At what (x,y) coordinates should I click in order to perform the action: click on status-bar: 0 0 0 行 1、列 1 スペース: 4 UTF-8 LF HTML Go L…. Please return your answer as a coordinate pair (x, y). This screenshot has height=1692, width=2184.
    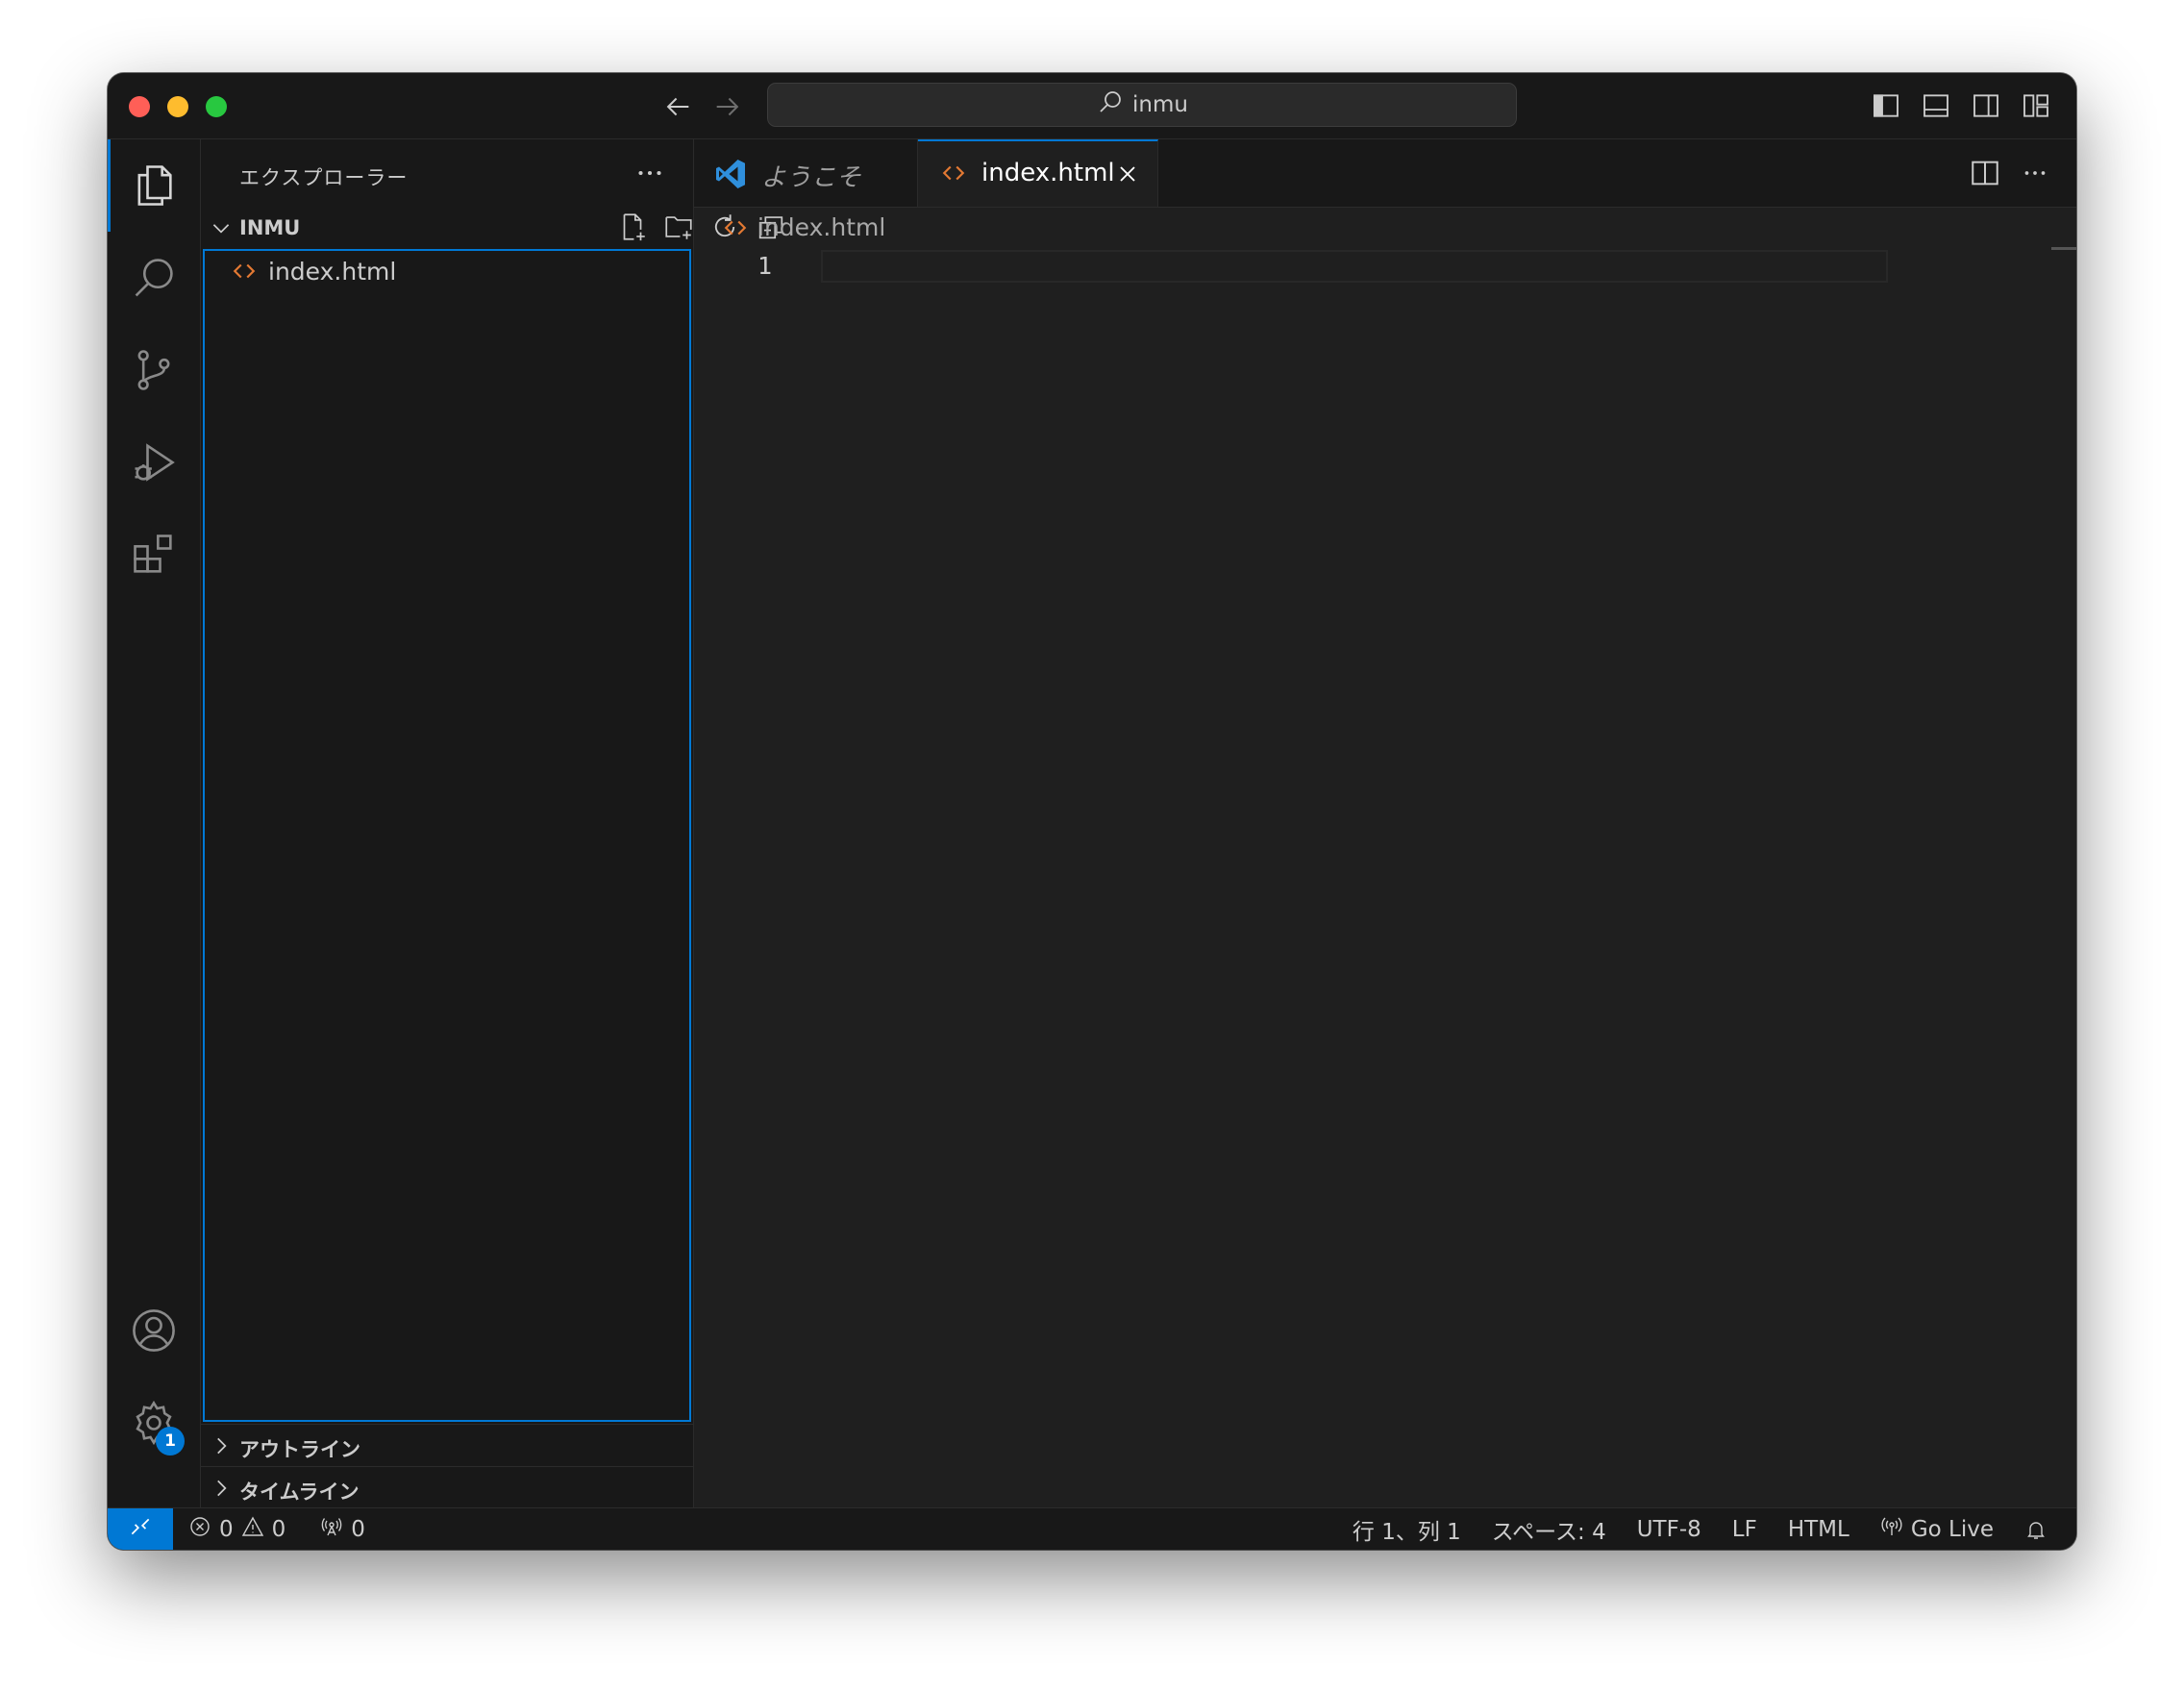
    Looking at the image, I should click on (1092, 1528).